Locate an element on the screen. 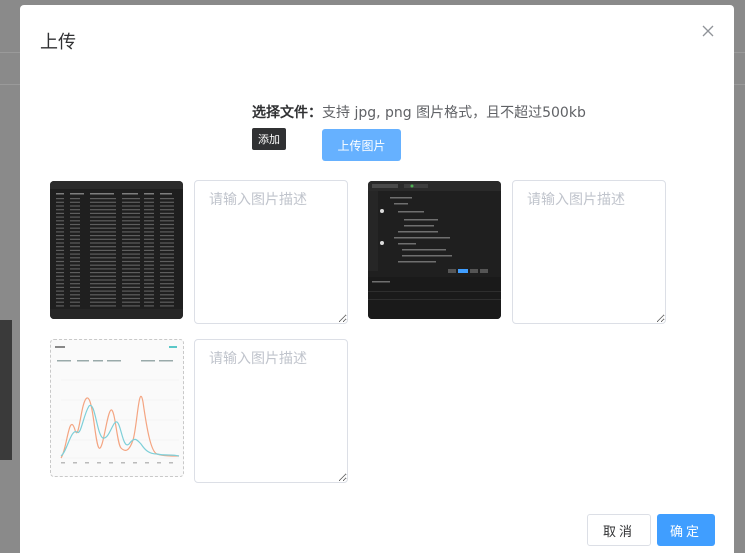  chart-screenshot-icon is located at coordinates (117, 405).